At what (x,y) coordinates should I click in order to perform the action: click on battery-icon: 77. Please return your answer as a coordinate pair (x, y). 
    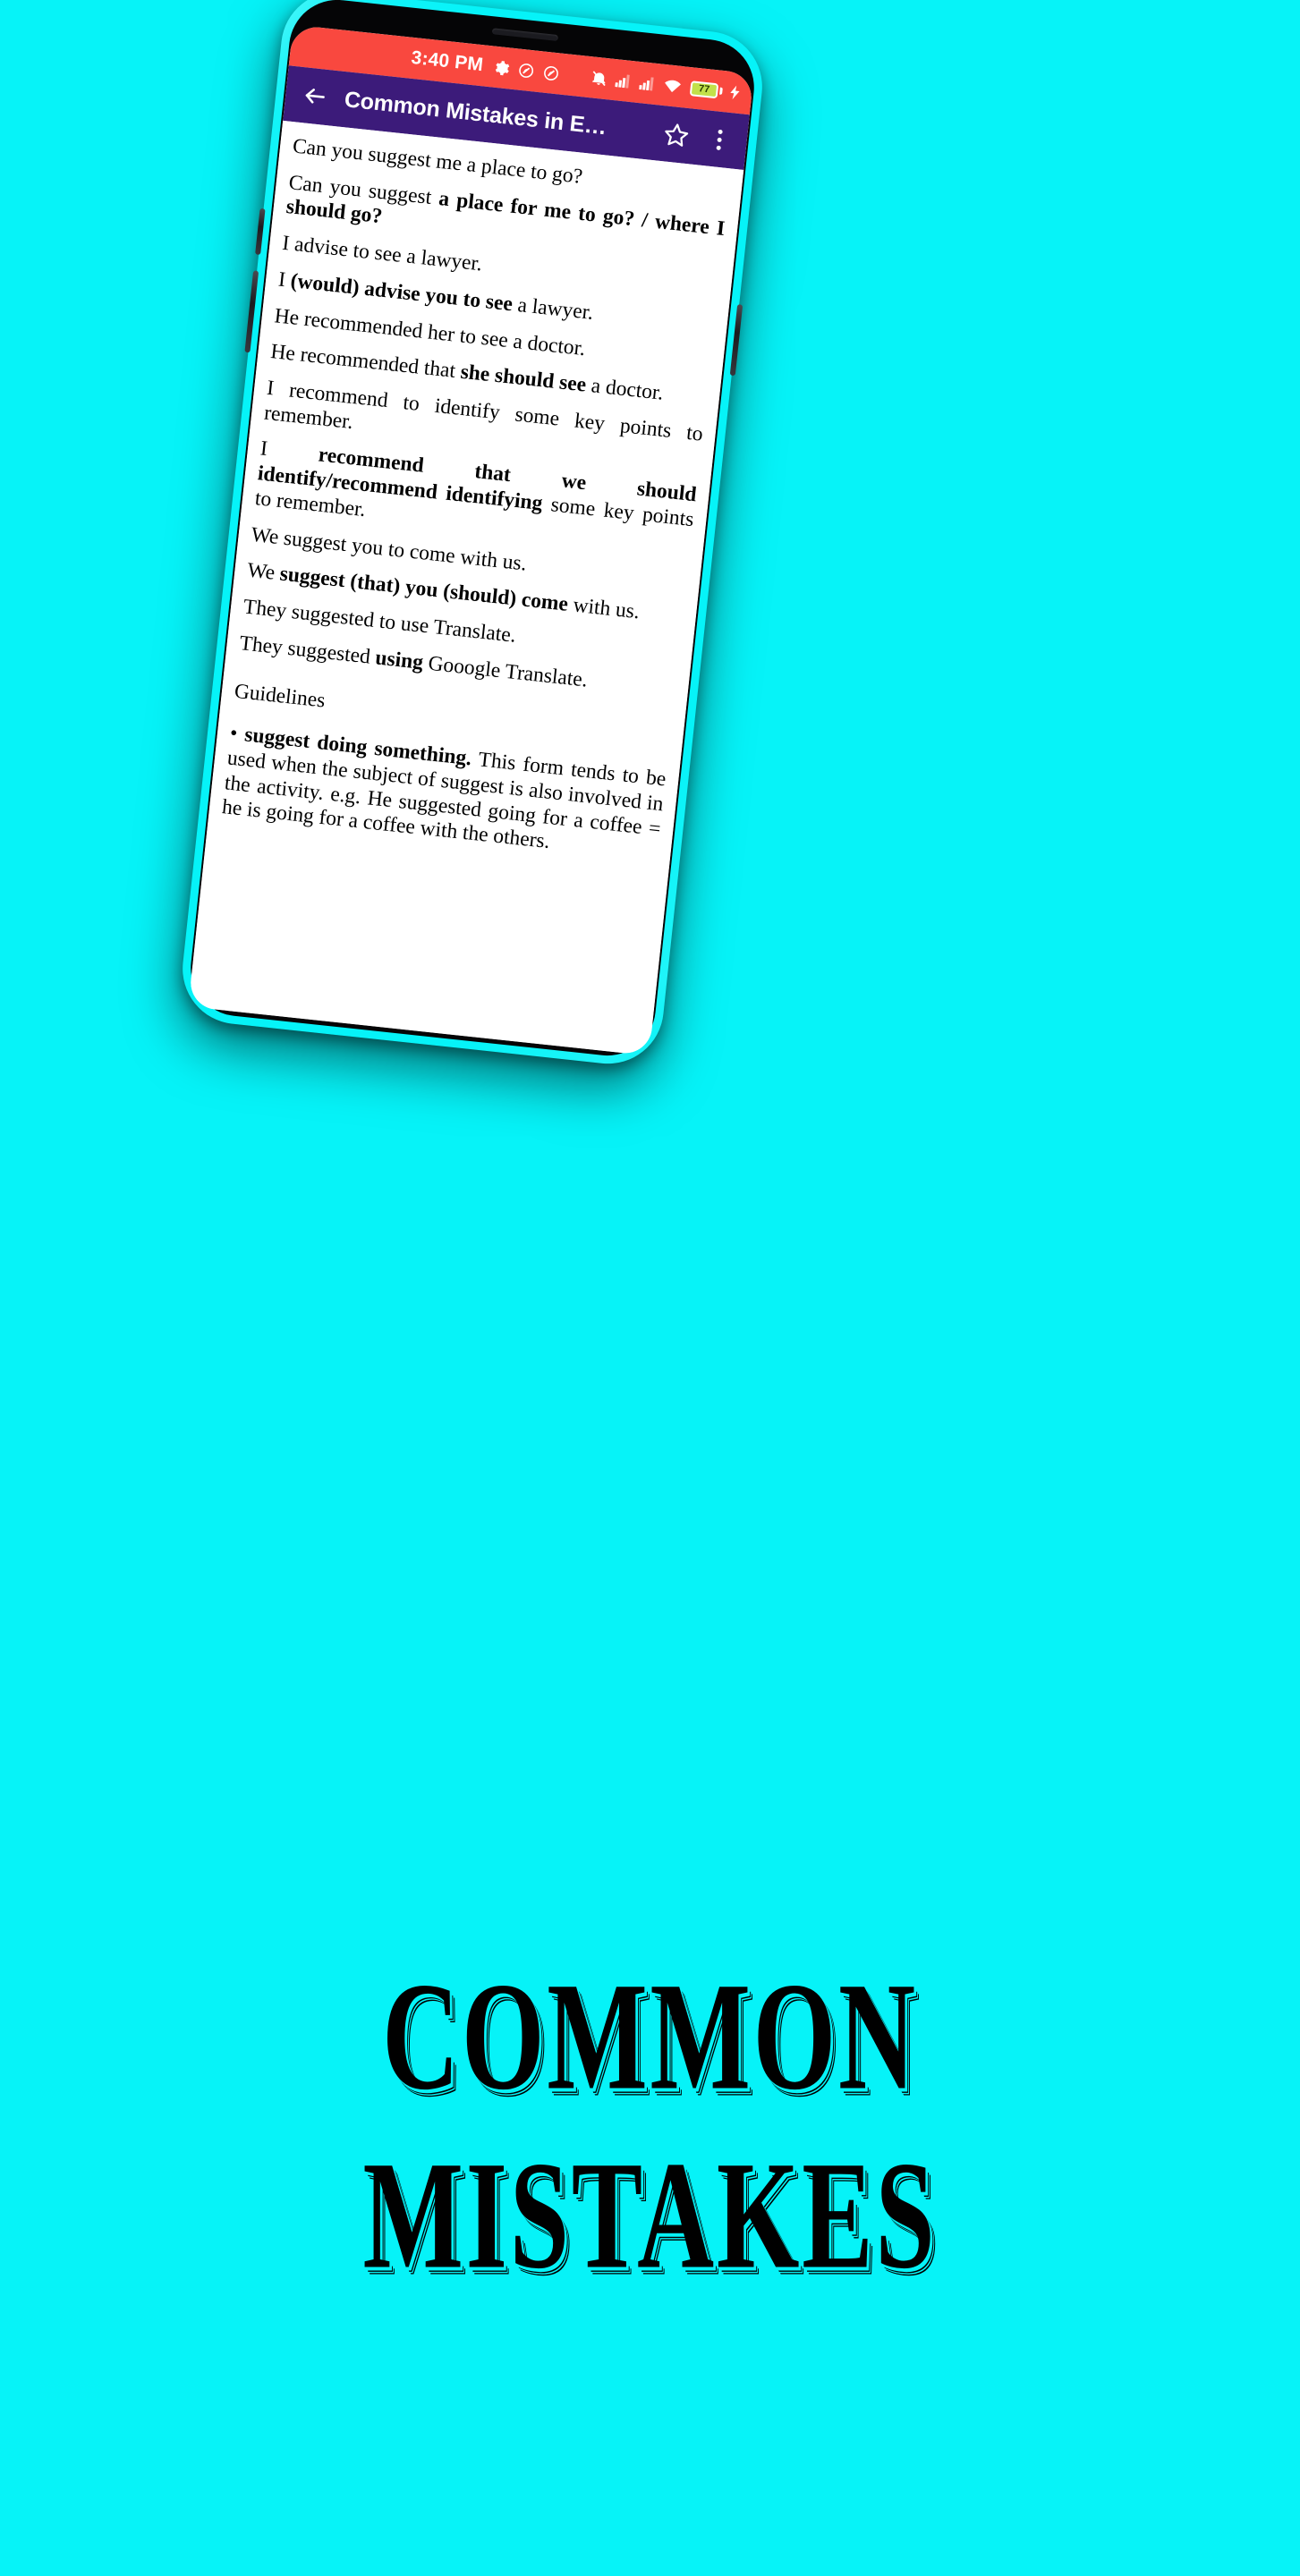
    Looking at the image, I should click on (707, 89).